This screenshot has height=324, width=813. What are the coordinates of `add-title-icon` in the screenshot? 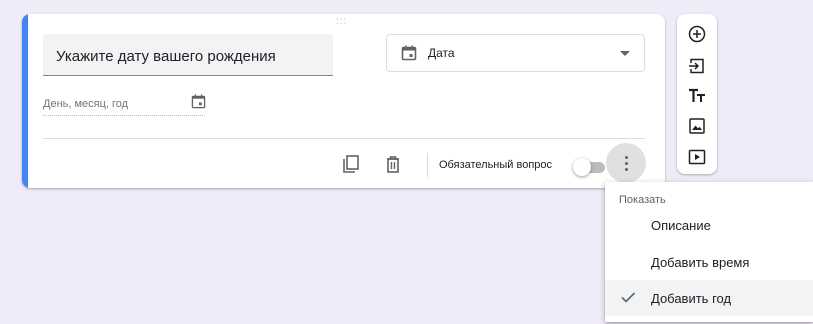 It's located at (697, 96).